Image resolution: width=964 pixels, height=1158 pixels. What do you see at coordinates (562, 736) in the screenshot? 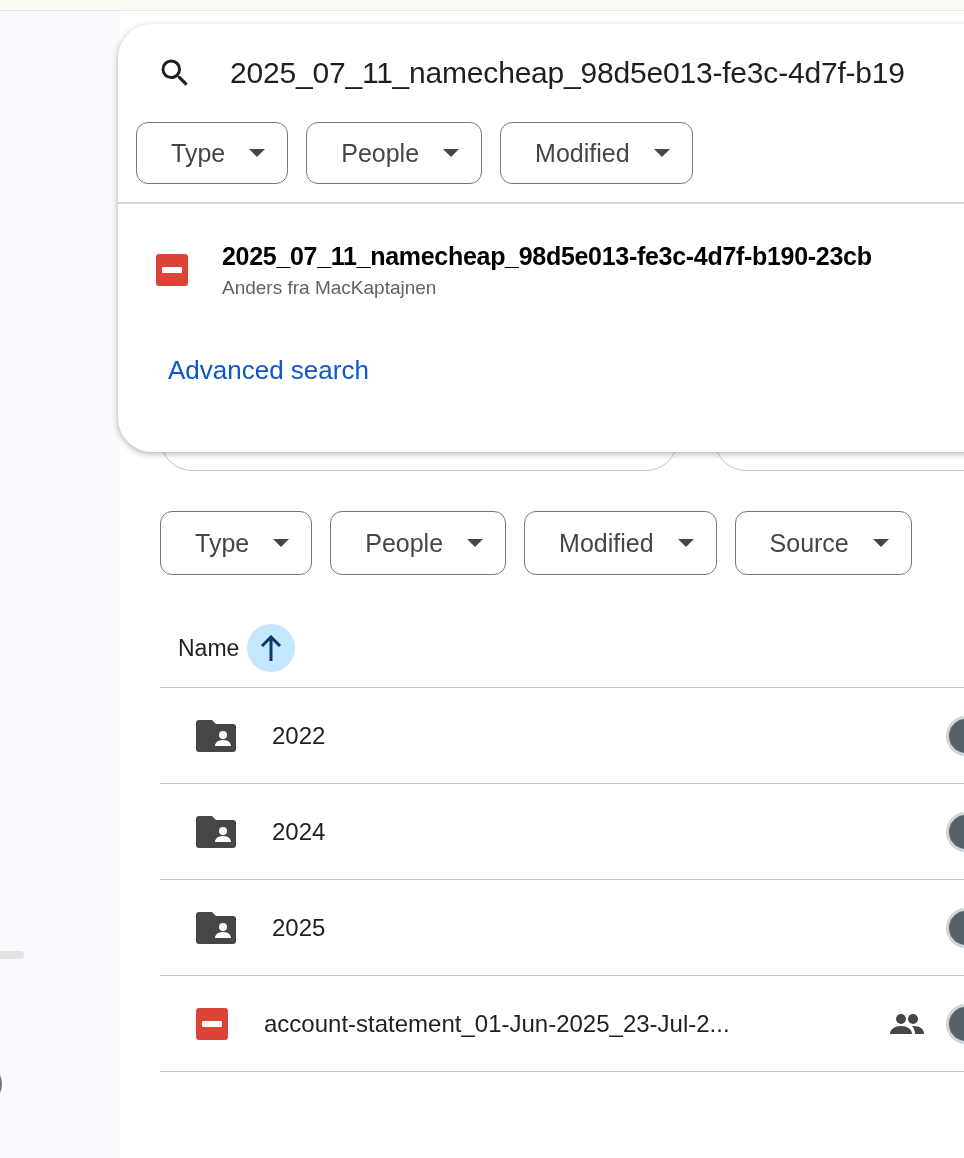
I see `file-row: 2022` at bounding box center [562, 736].